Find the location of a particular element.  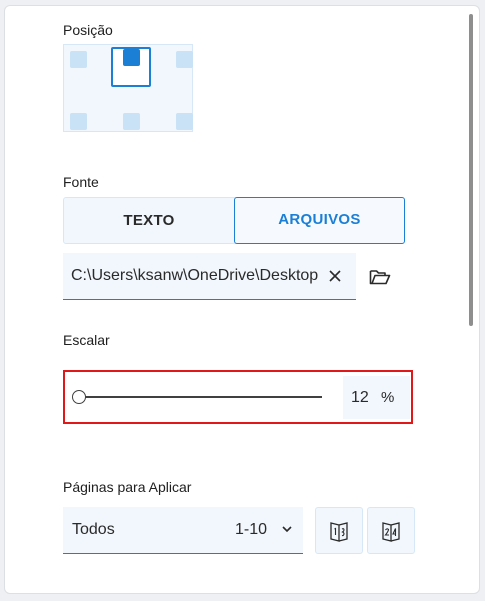

position-top-right is located at coordinates (184, 59).